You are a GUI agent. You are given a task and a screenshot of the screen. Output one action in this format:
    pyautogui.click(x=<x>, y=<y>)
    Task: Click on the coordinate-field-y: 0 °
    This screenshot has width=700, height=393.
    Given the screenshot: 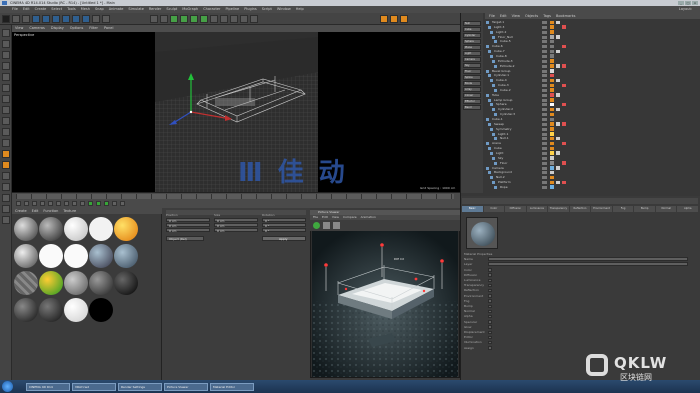 What is the action you would take?
    pyautogui.click(x=284, y=225)
    